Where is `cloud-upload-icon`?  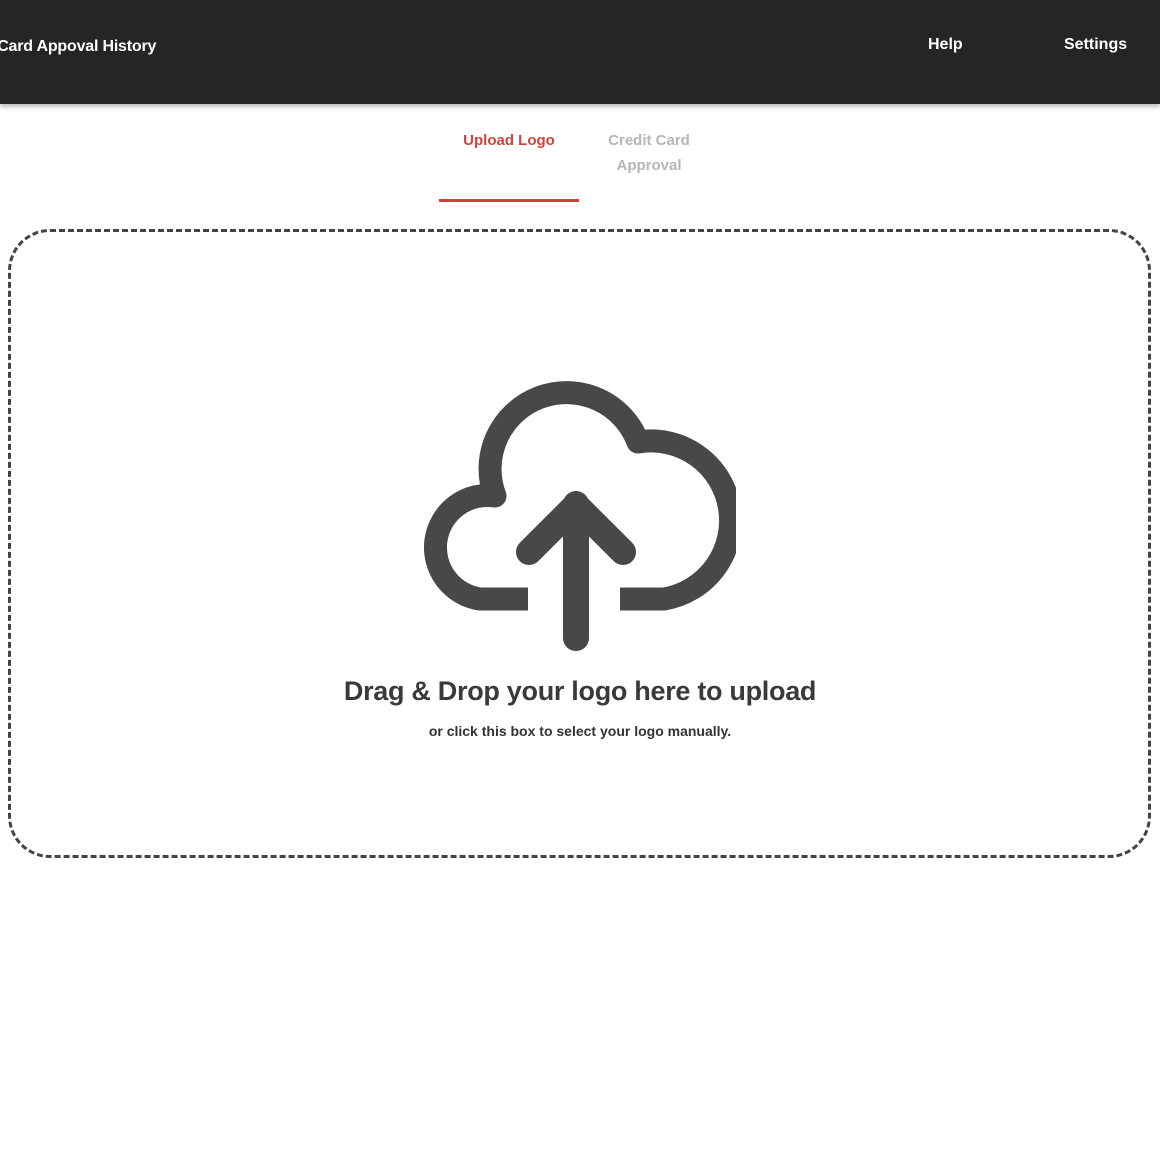 cloud-upload-icon is located at coordinates (580, 516).